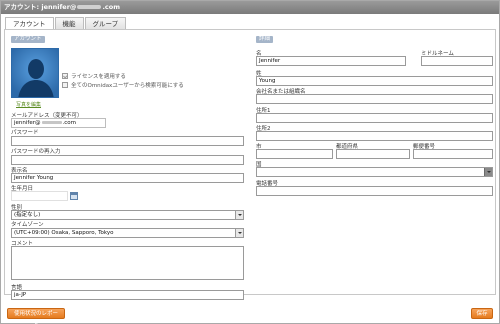 This screenshot has width=500, height=324. I want to click on searchable-label: 全てのOmnidaxユーザーから検索可能にする, so click(127, 86).